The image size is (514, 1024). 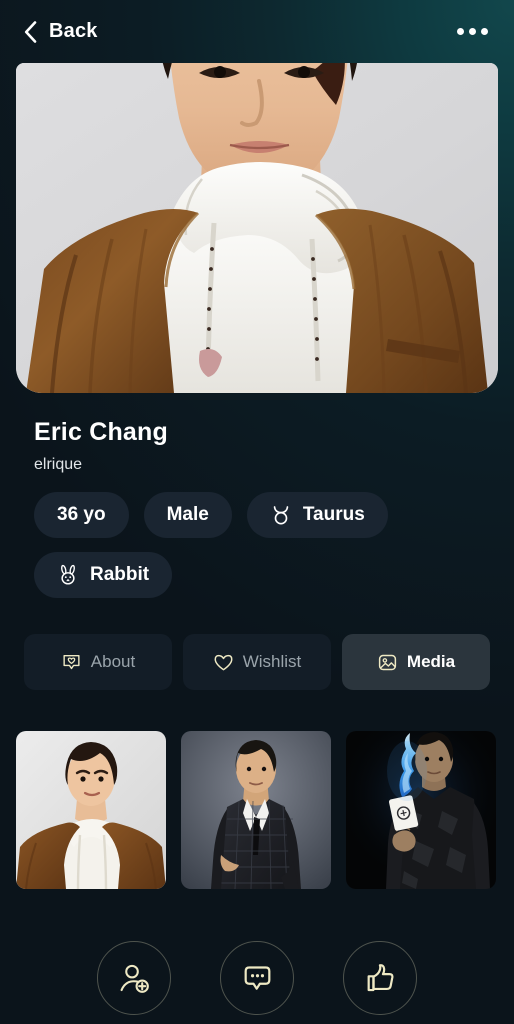 I want to click on like-button, so click(x=380, y=978).